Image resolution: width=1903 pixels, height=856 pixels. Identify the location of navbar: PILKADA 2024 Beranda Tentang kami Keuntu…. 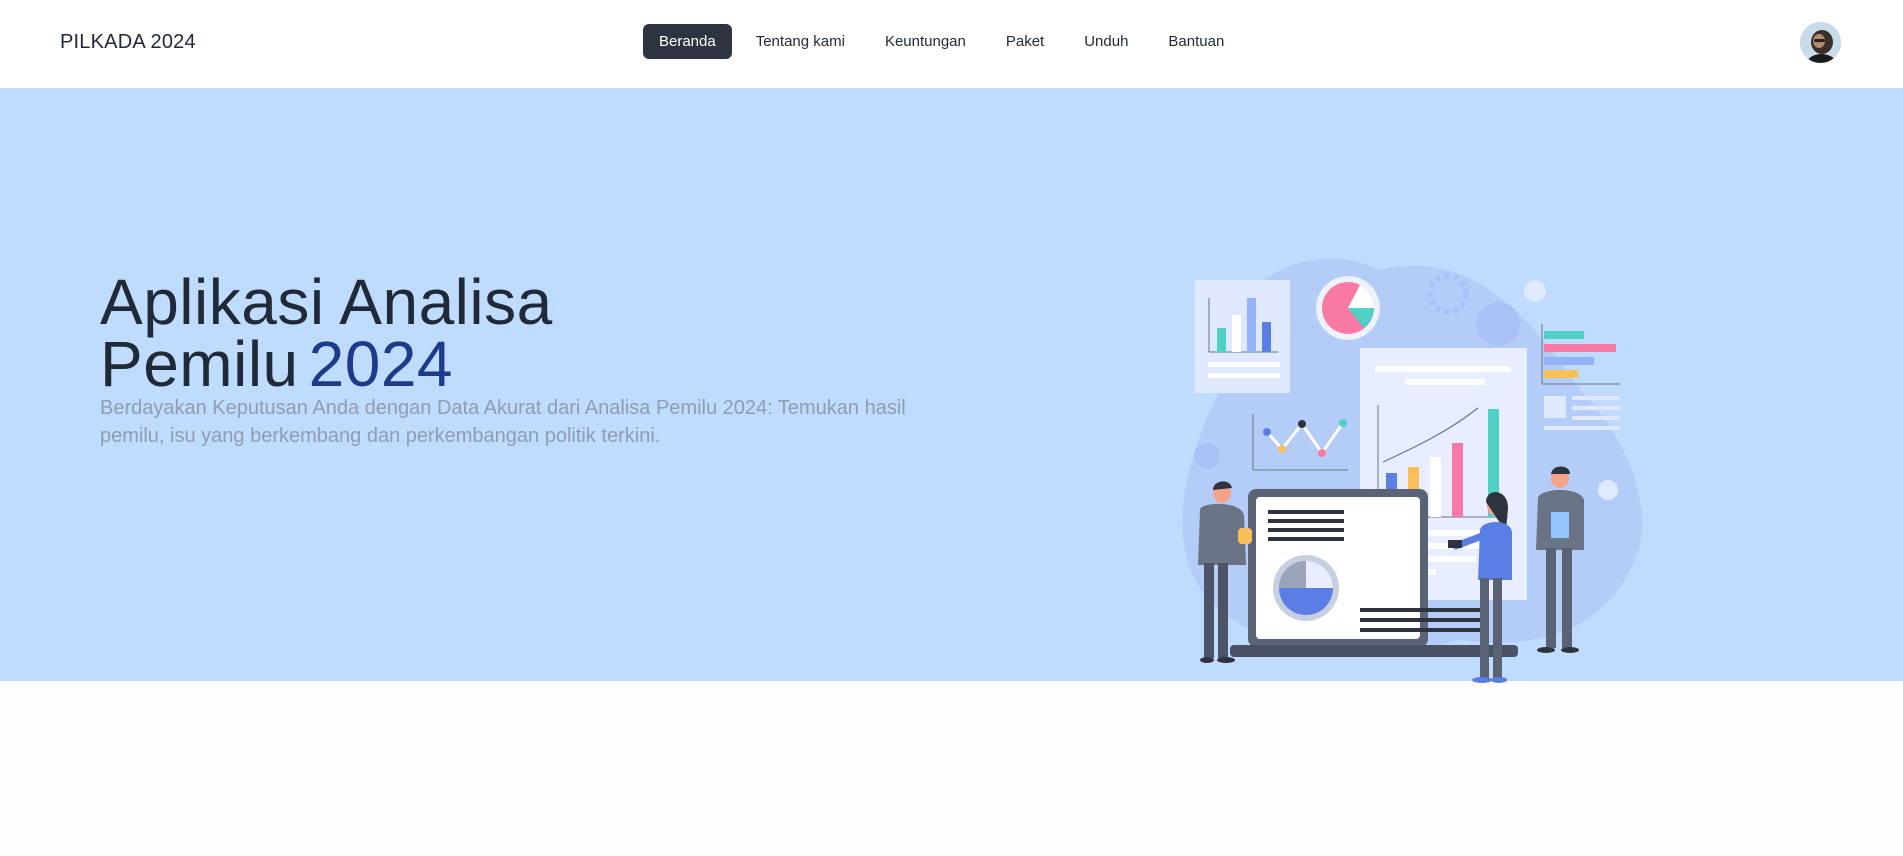
(951, 44).